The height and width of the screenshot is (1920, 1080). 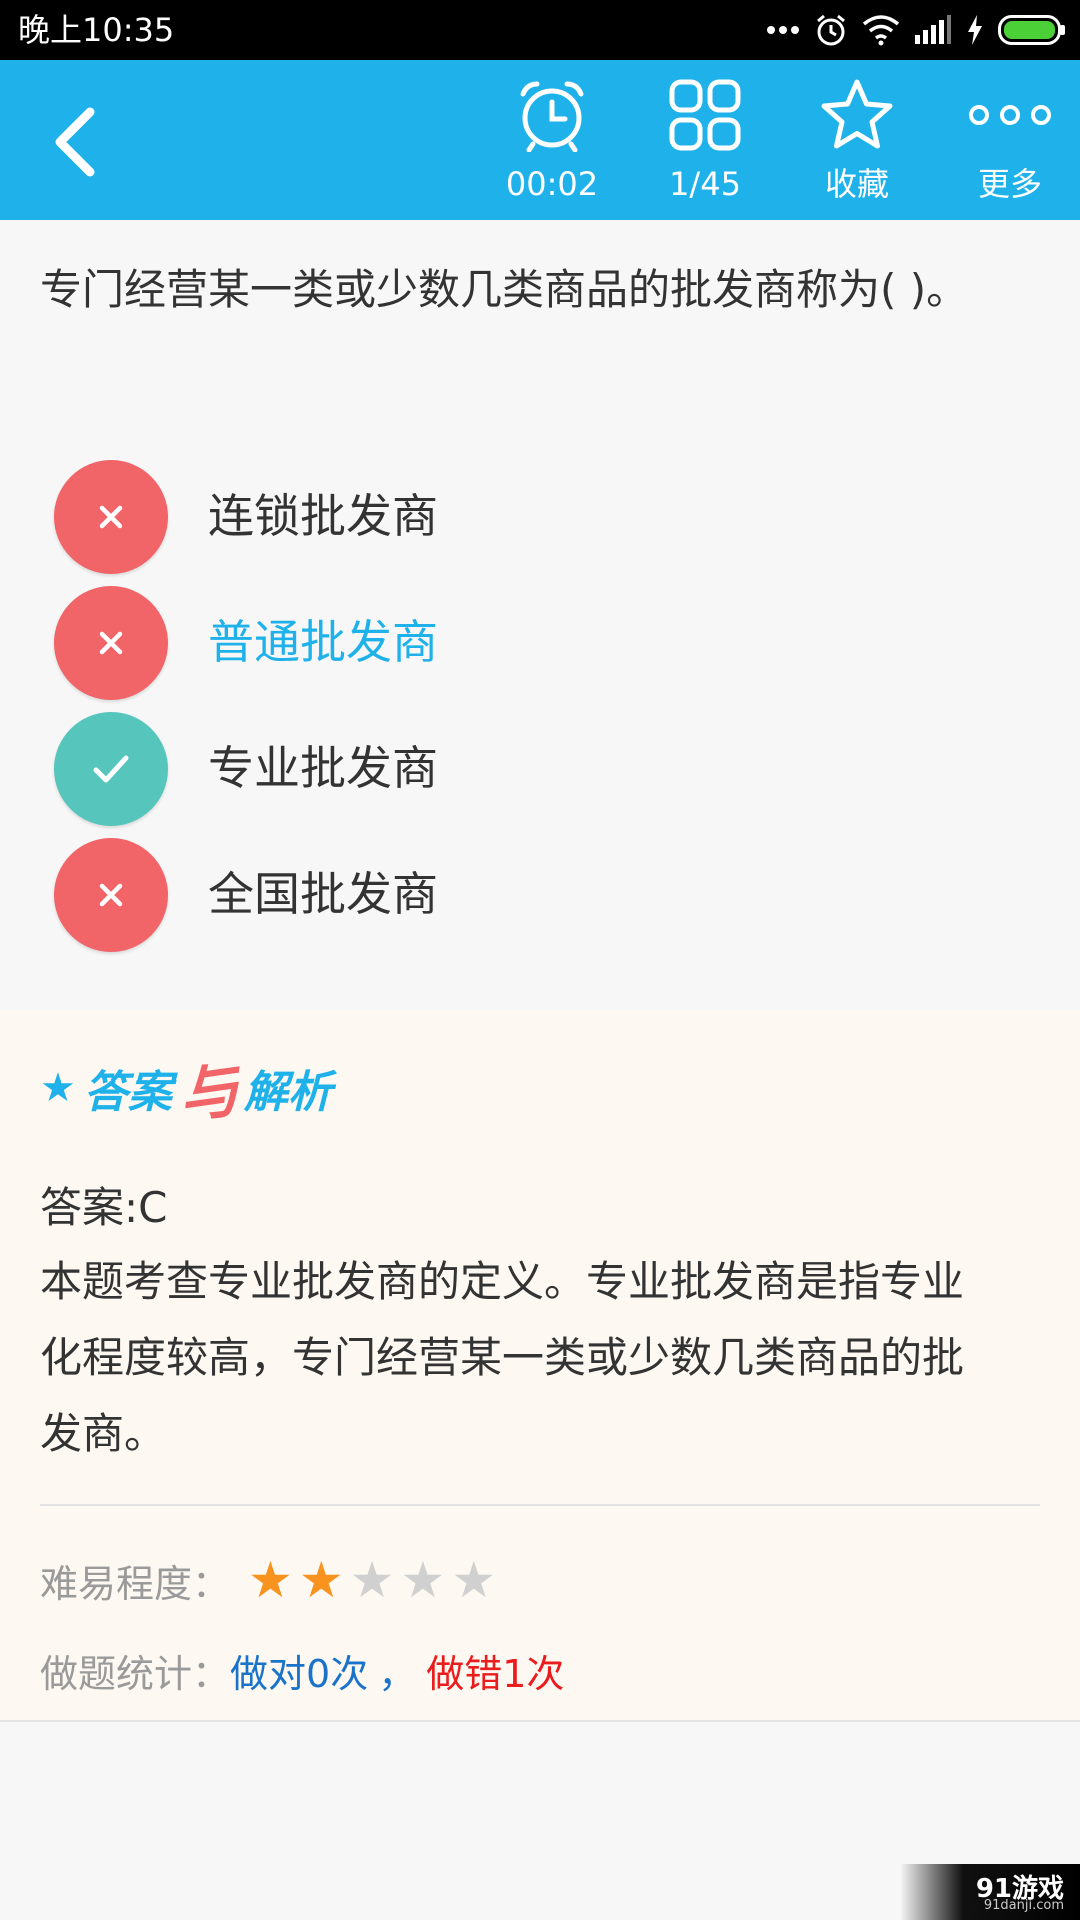 I want to click on stats-right-count: 做对0次, so click(x=299, y=1673).